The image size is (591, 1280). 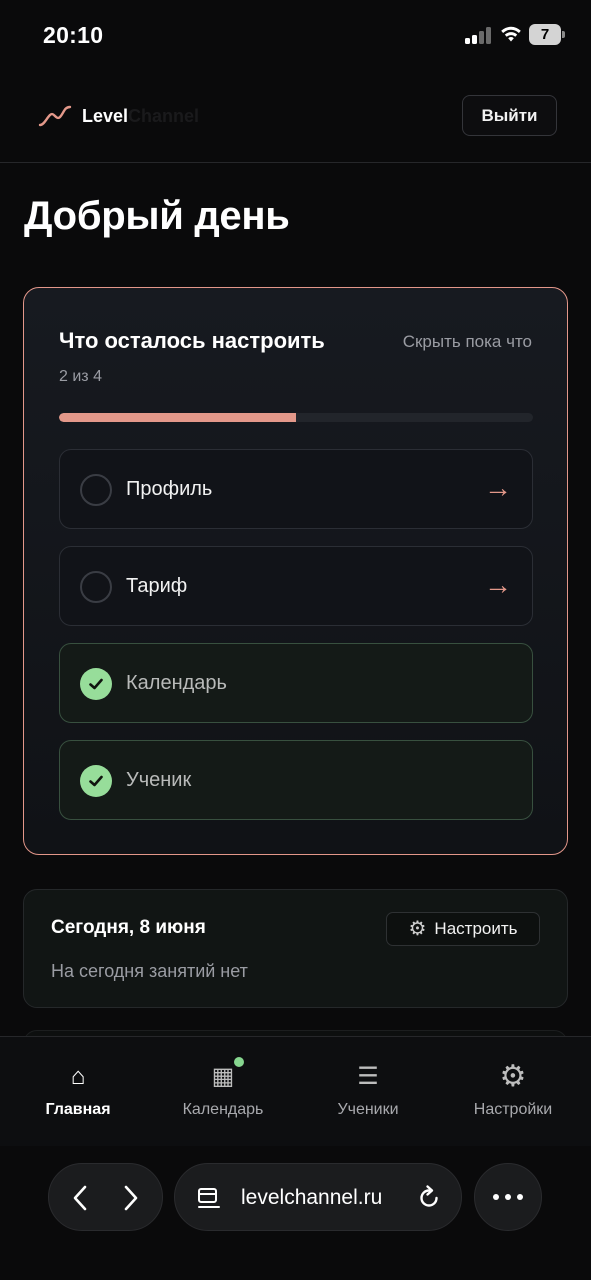 I want to click on browser-nav-group, so click(x=105, y=1197).